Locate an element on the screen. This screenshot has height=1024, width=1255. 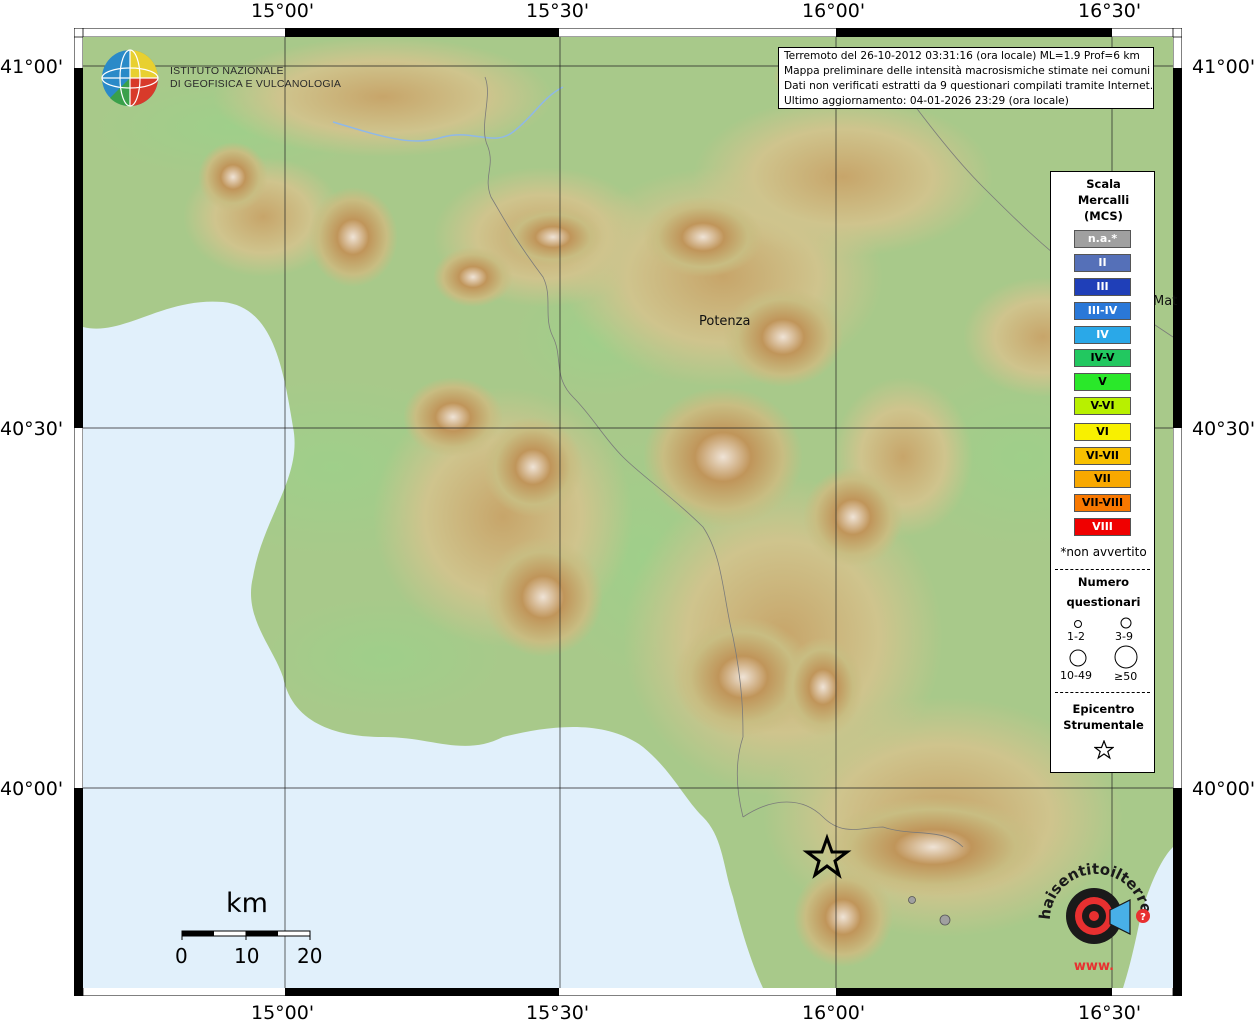
lon-label-bottom-1630: 16°30' is located at coordinates (1110, 1013).